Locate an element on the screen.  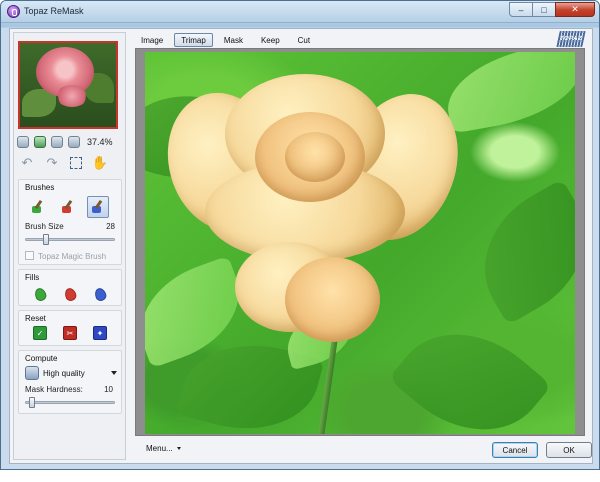
green-fill-icon is located at coordinates (40, 294).